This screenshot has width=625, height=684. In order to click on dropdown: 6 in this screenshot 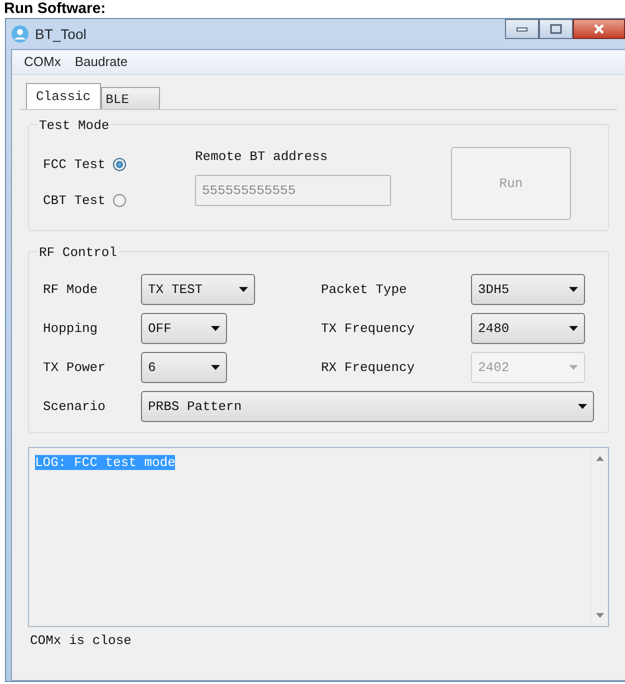, I will do `click(184, 367)`.